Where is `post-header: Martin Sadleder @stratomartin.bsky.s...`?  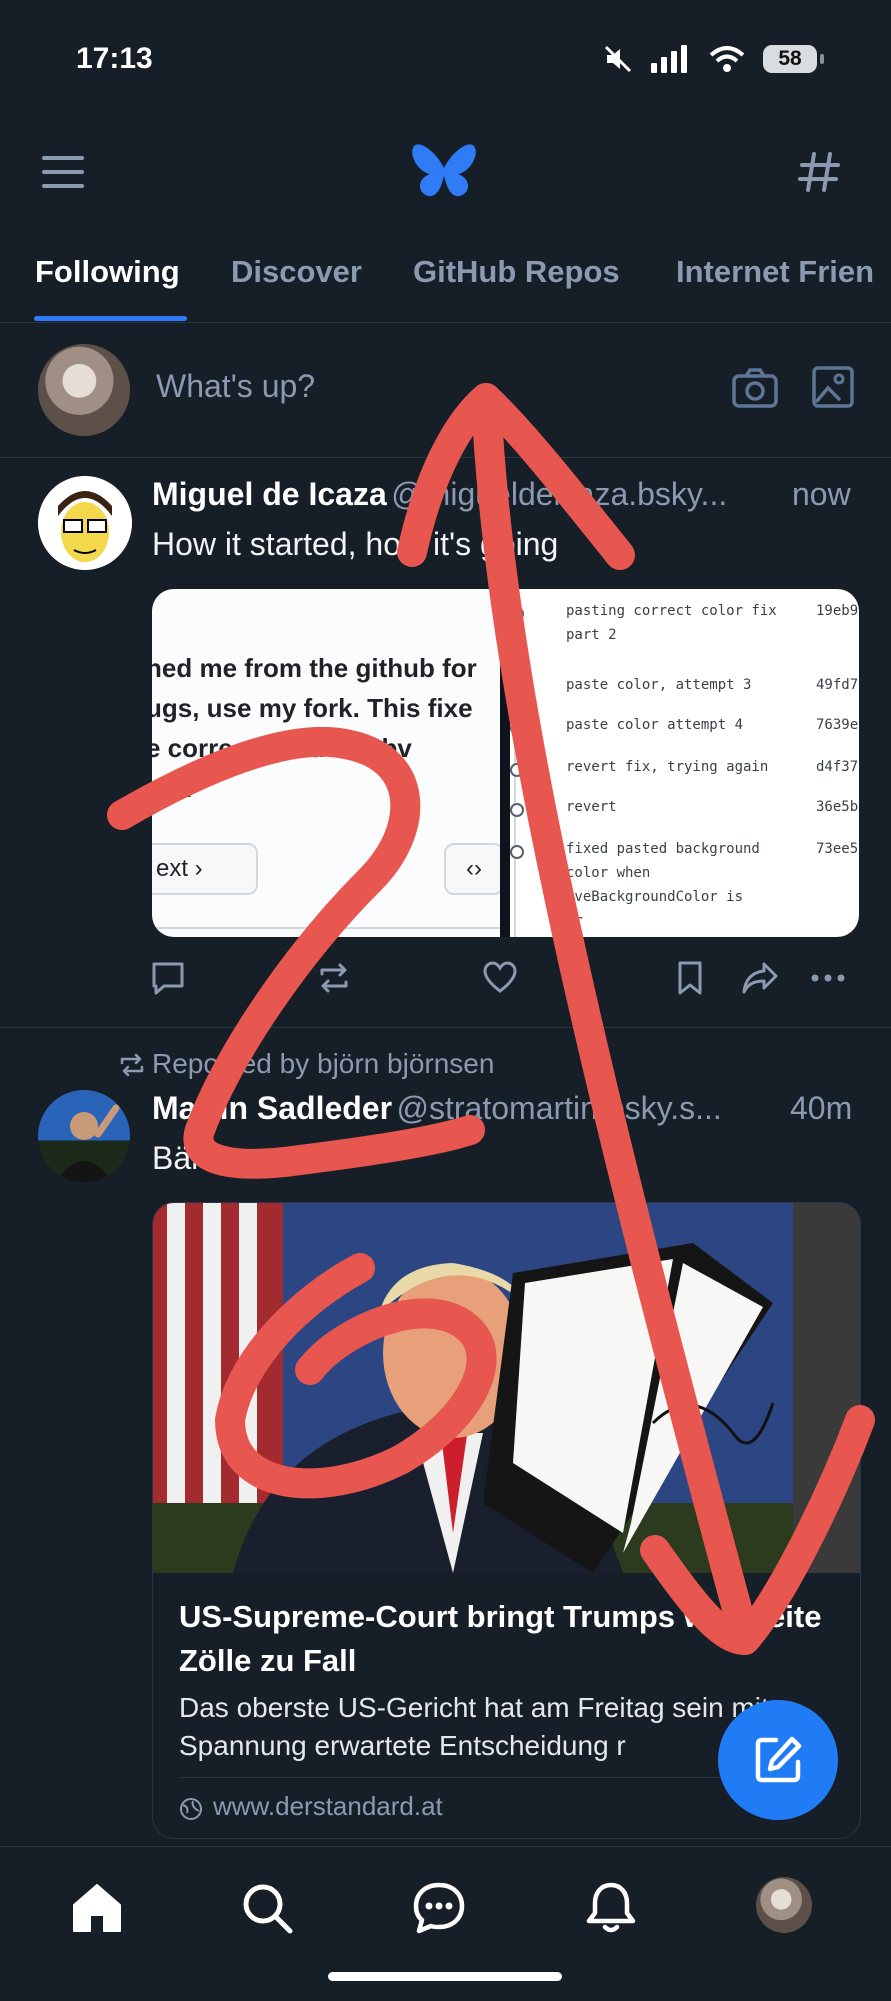 post-header: Martin Sadleder @stratomartin.bsky.s... is located at coordinates (467, 1108).